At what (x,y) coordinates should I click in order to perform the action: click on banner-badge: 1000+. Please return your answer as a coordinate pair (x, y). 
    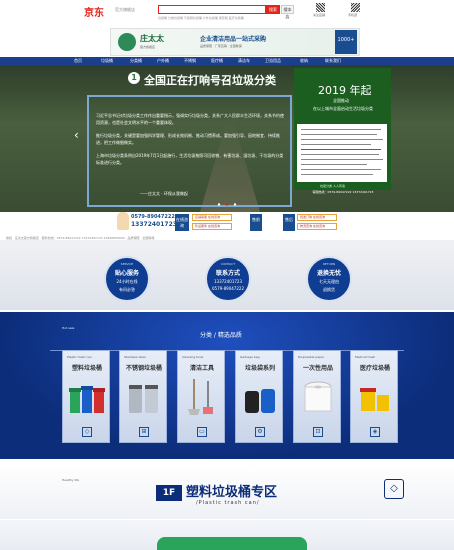
    Looking at the image, I should click on (346, 42).